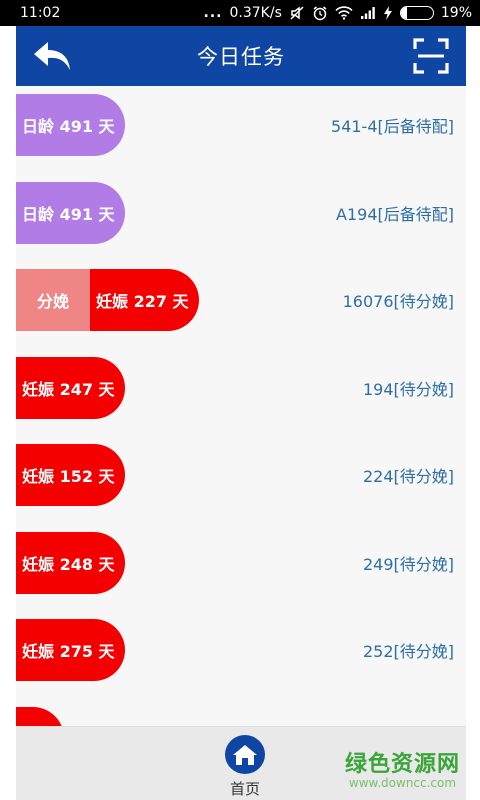  What do you see at coordinates (367, 13) in the screenshot?
I see `signal-icon` at bounding box center [367, 13].